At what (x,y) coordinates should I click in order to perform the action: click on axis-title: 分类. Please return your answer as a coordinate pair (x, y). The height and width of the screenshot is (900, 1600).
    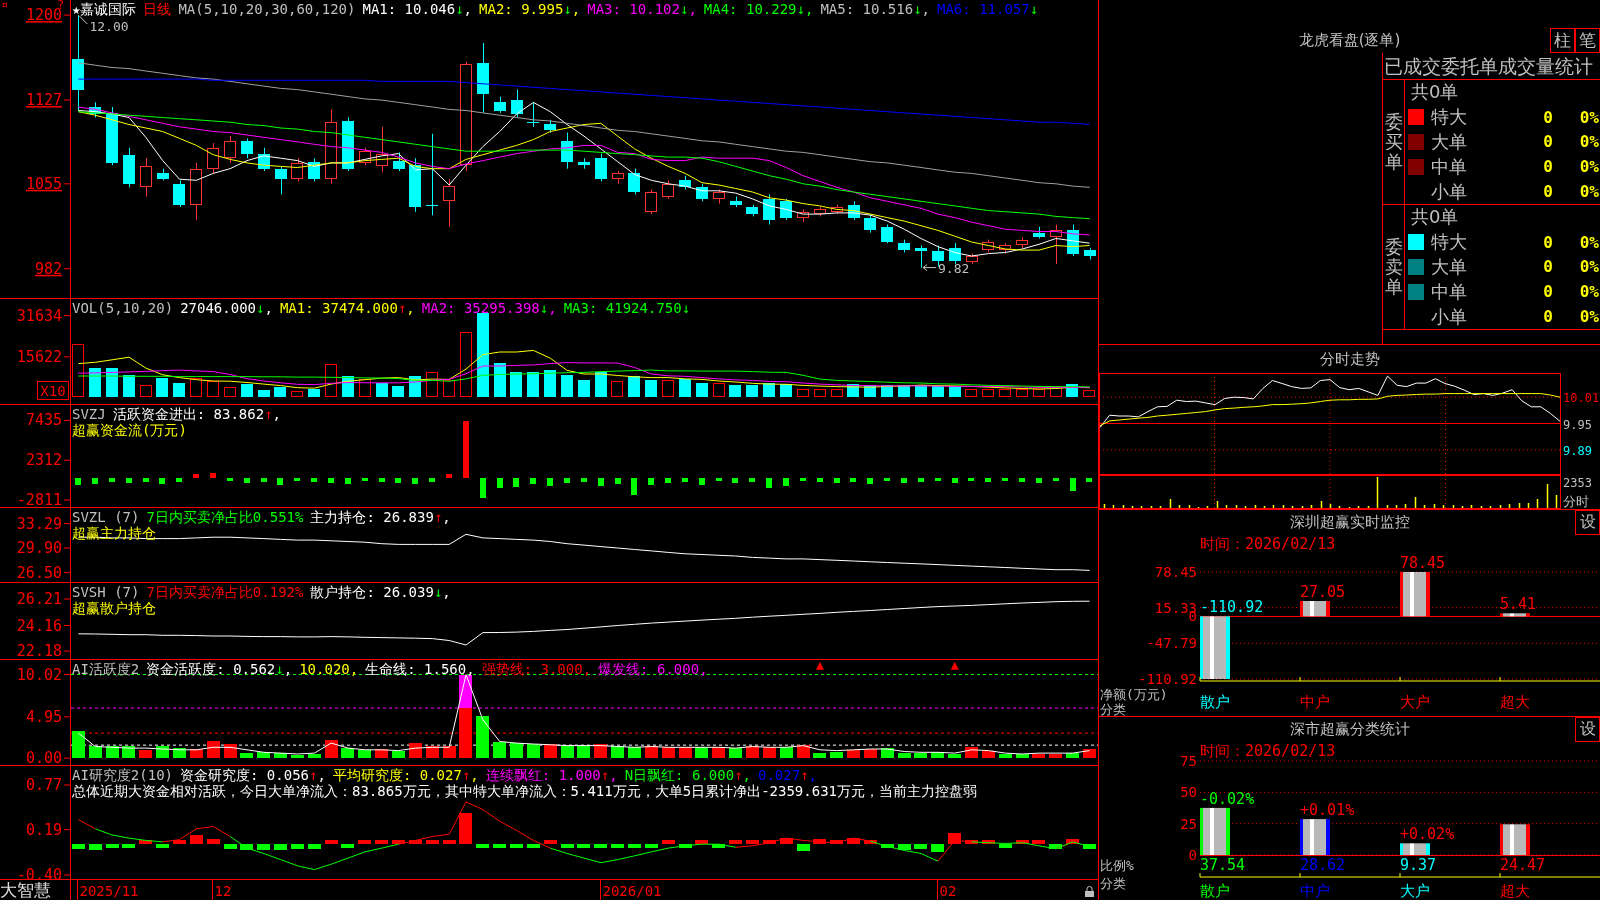
    Looking at the image, I should click on (1113, 709).